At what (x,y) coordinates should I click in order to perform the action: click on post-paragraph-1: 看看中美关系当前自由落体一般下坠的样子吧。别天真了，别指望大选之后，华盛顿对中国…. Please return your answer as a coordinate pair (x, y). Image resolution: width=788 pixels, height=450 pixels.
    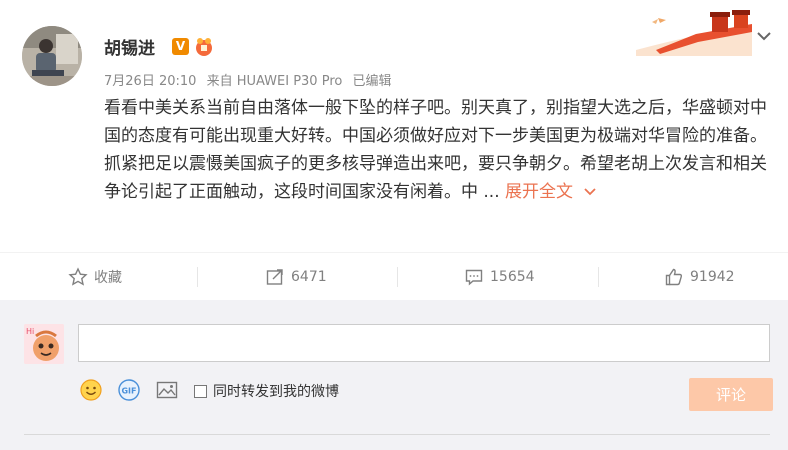
    Looking at the image, I should click on (435, 122).